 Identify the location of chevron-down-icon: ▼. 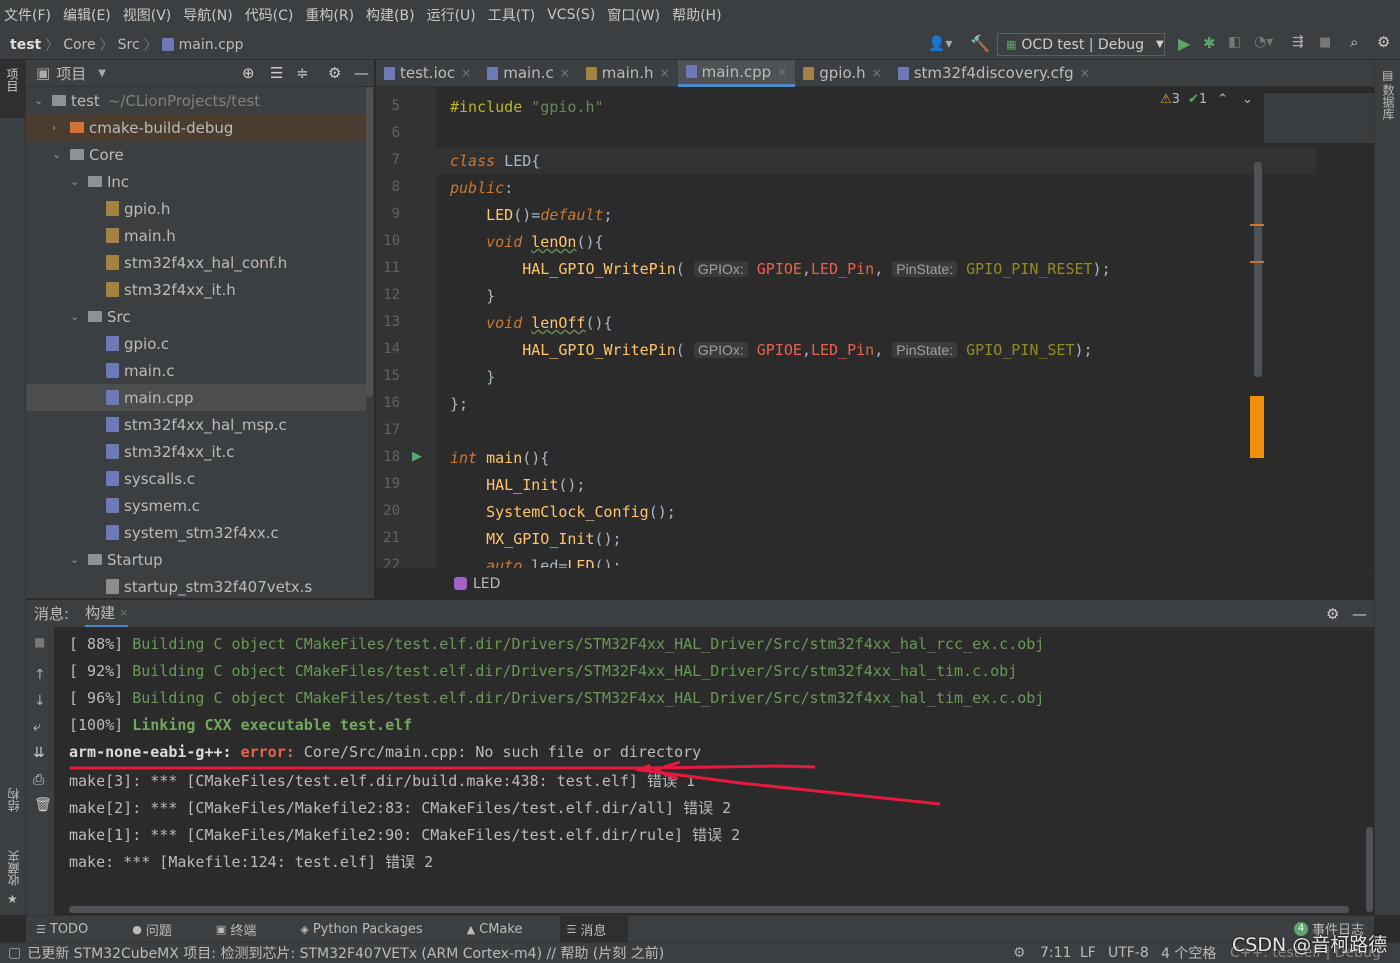
(102, 73).